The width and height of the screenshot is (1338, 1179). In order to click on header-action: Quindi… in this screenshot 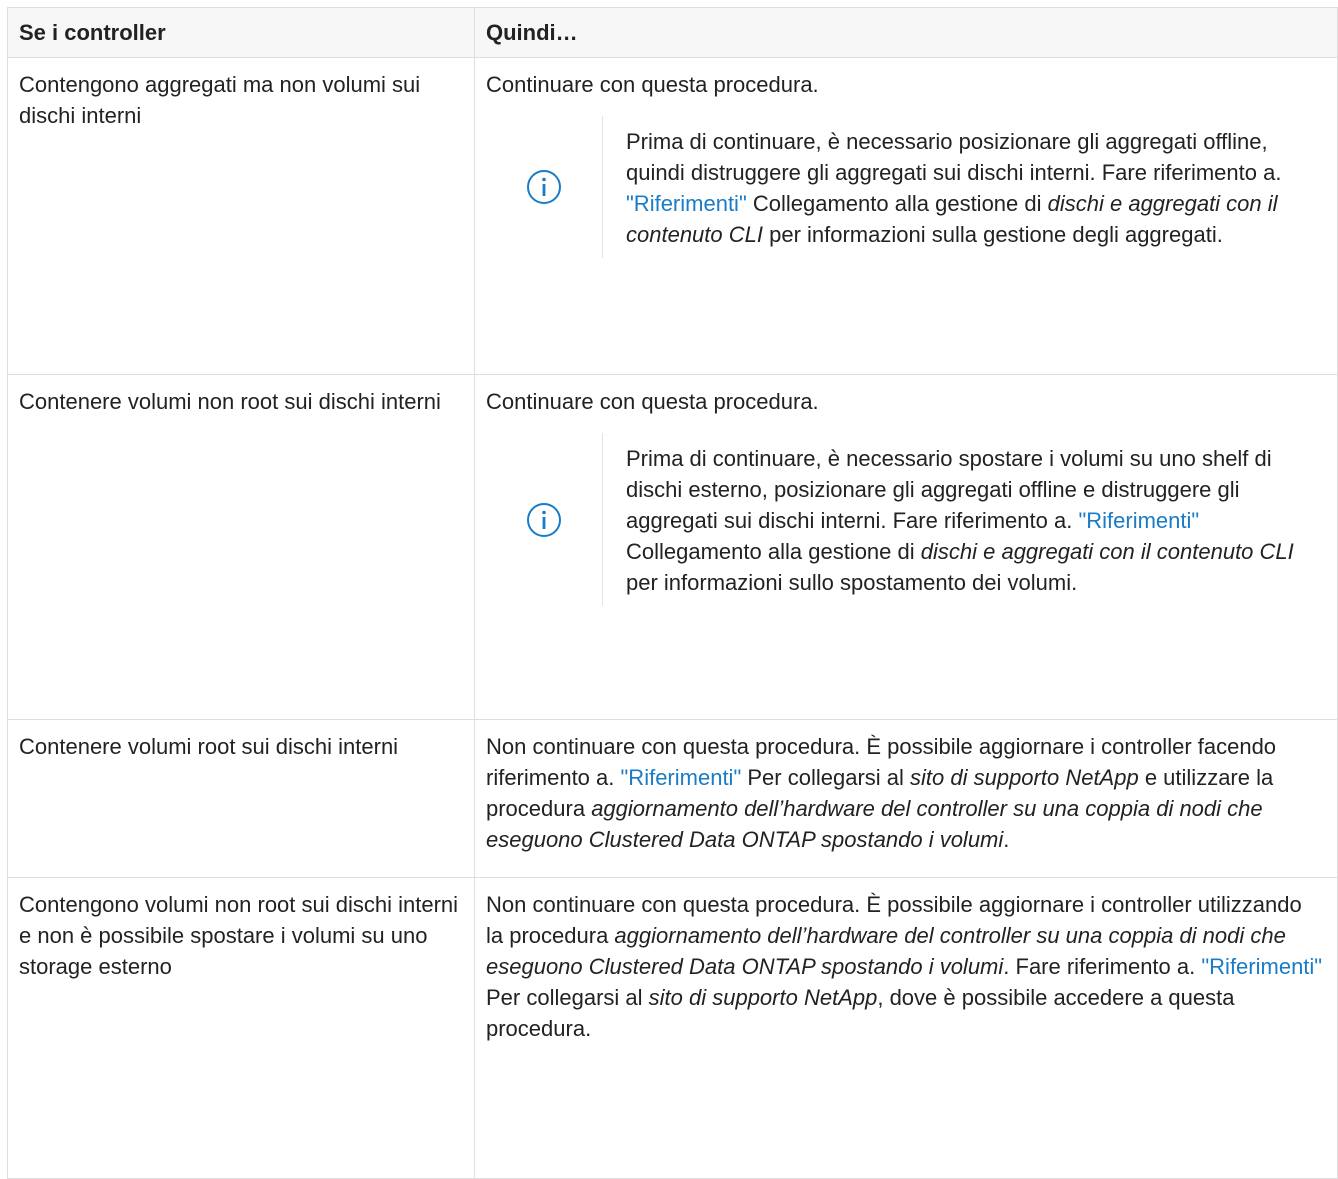, I will do `click(906, 32)`.